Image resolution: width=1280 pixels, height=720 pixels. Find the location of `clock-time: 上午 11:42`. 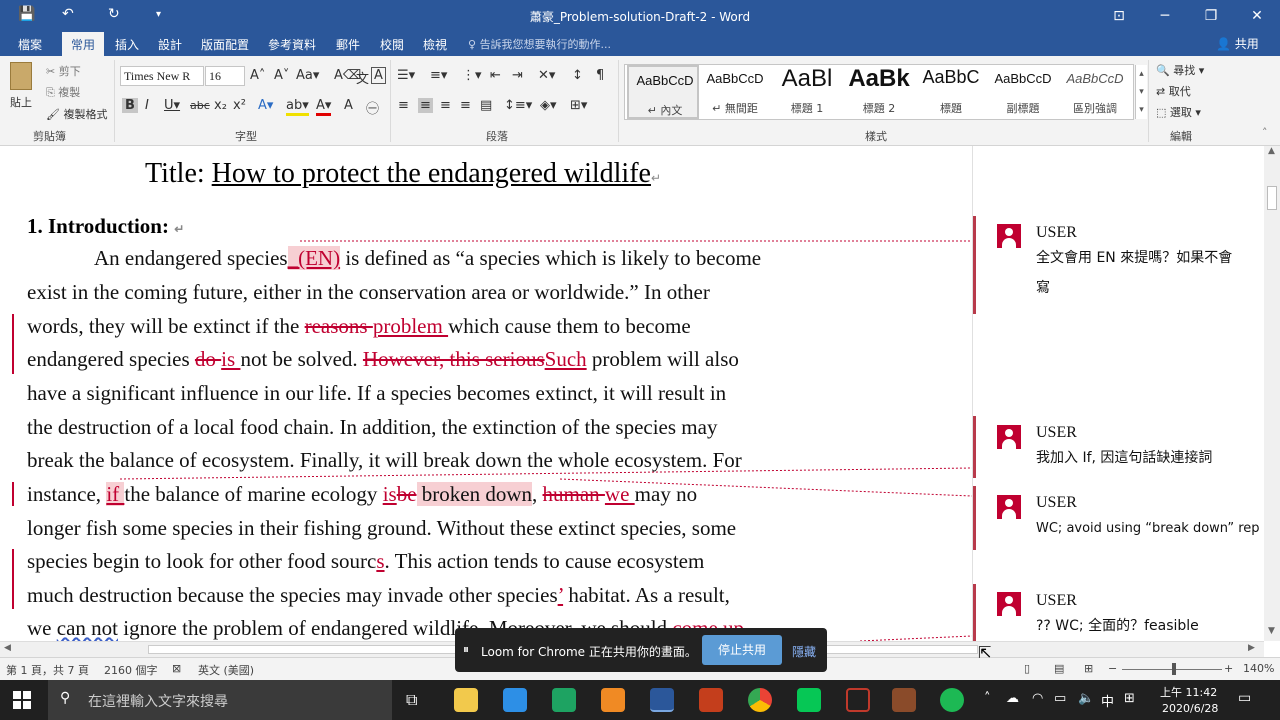

clock-time: 上午 11:42 is located at coordinates (1188, 692).